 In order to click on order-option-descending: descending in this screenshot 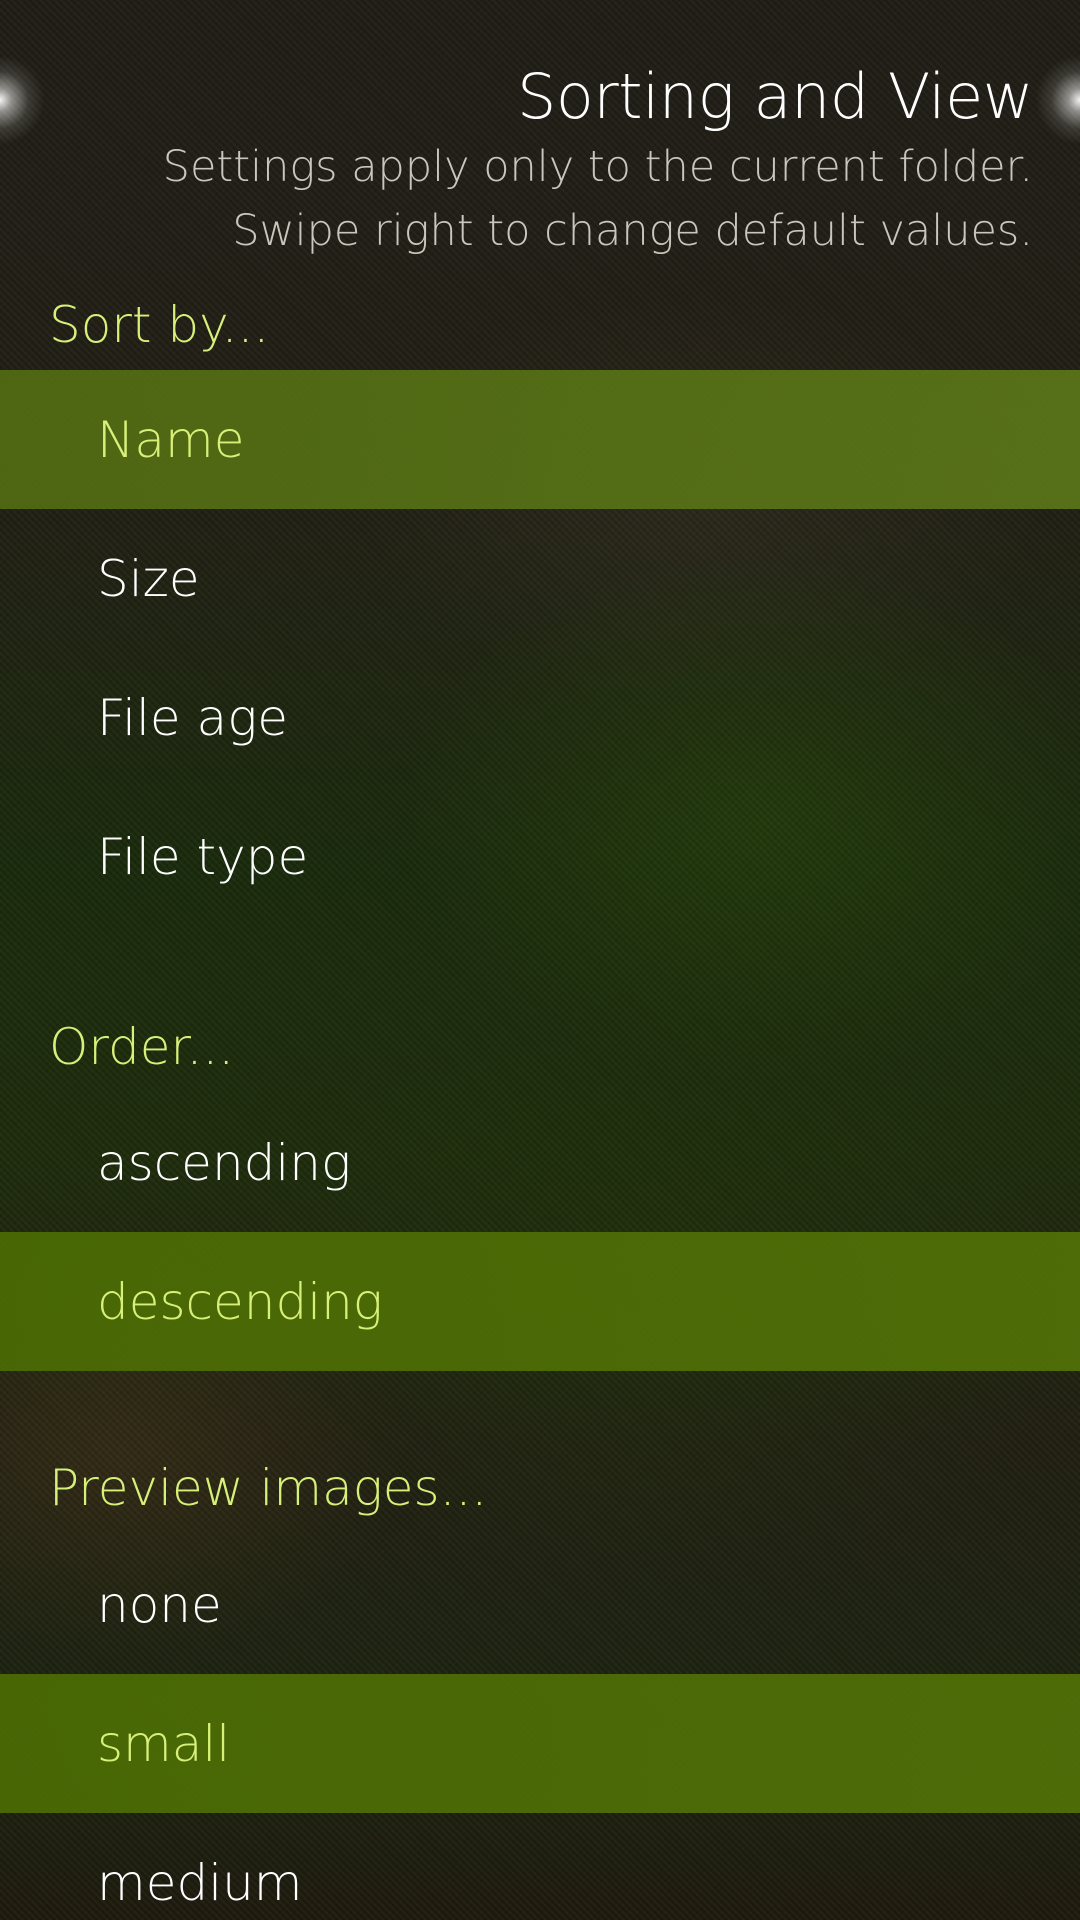, I will do `click(540, 1301)`.